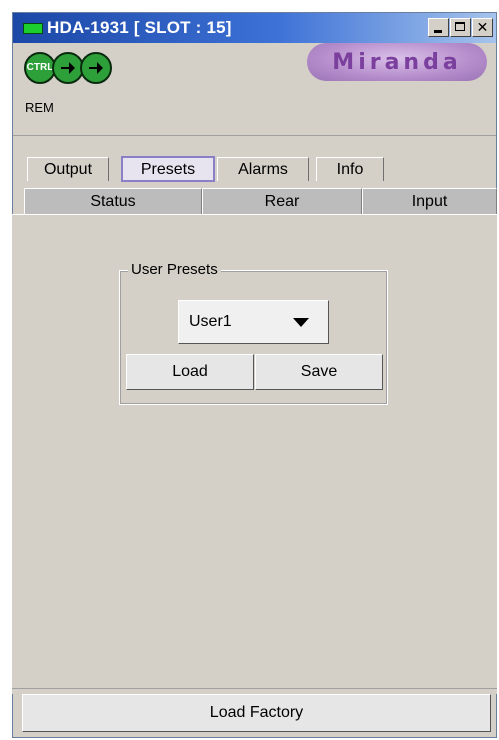  I want to click on window-title: HDA-1931 [ SLOT : 15], so click(139, 27).